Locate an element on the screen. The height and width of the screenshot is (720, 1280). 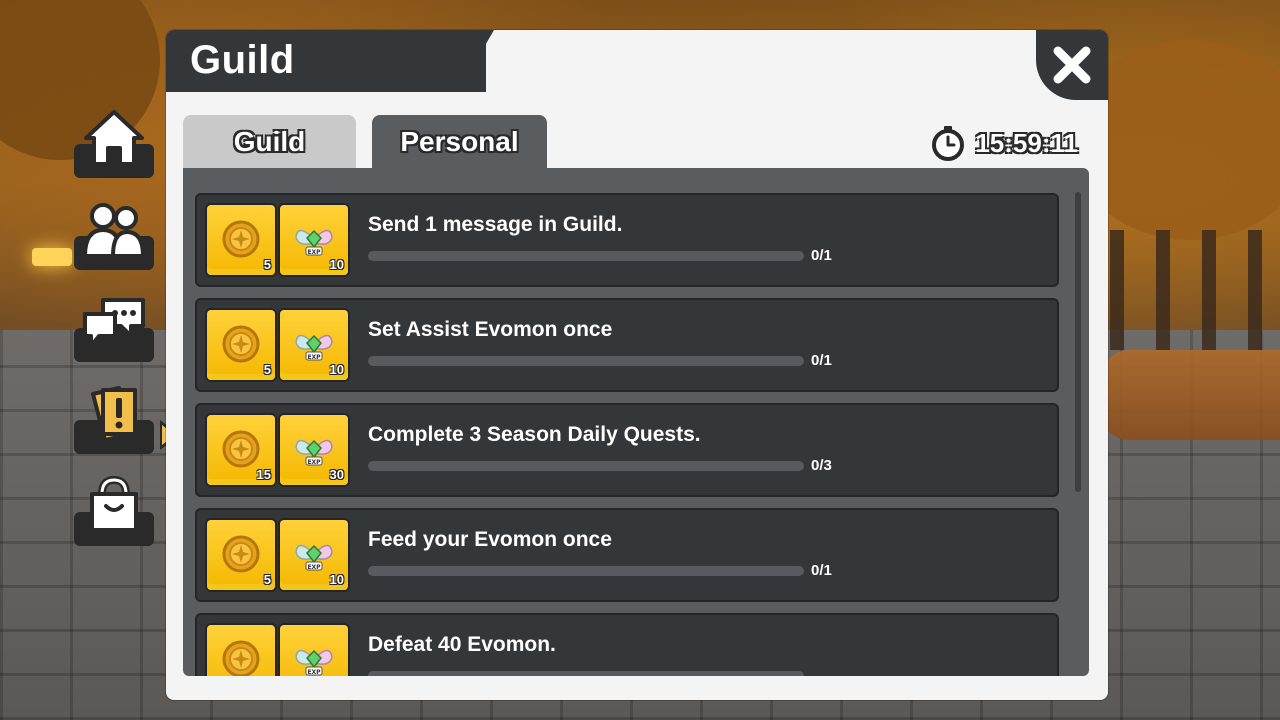
title-bar: Guild is located at coordinates (637, 61).